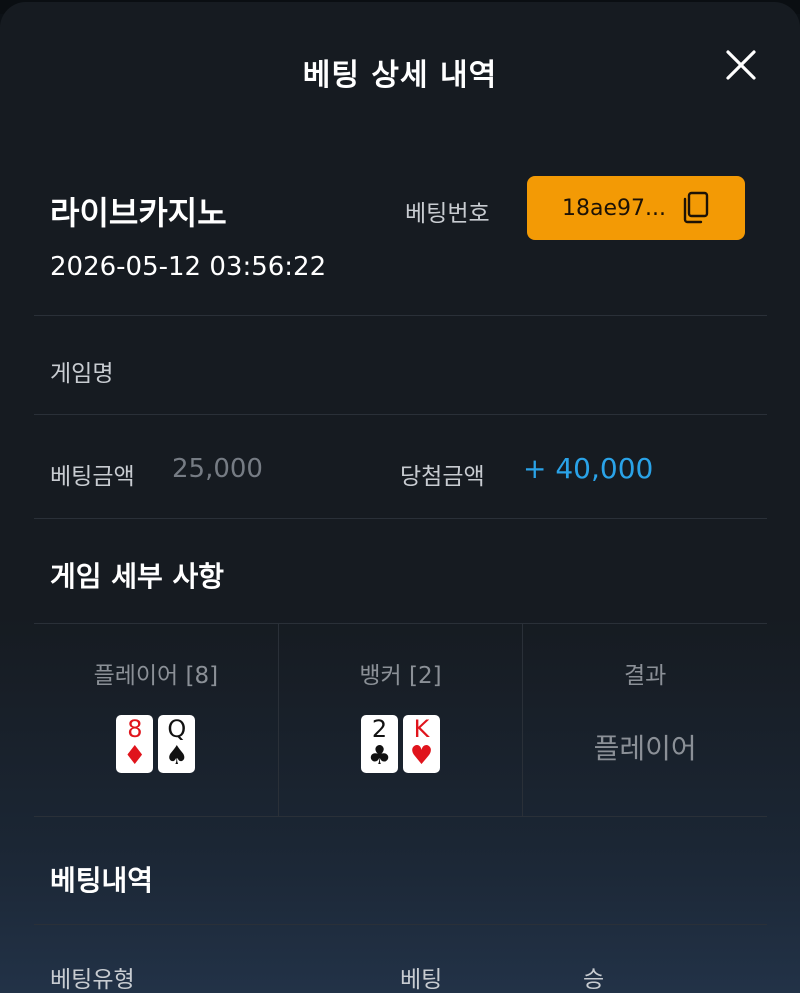 The width and height of the screenshot is (800, 993). Describe the element at coordinates (421, 756) in the screenshot. I see `heart-suit-icon: ♥` at that location.